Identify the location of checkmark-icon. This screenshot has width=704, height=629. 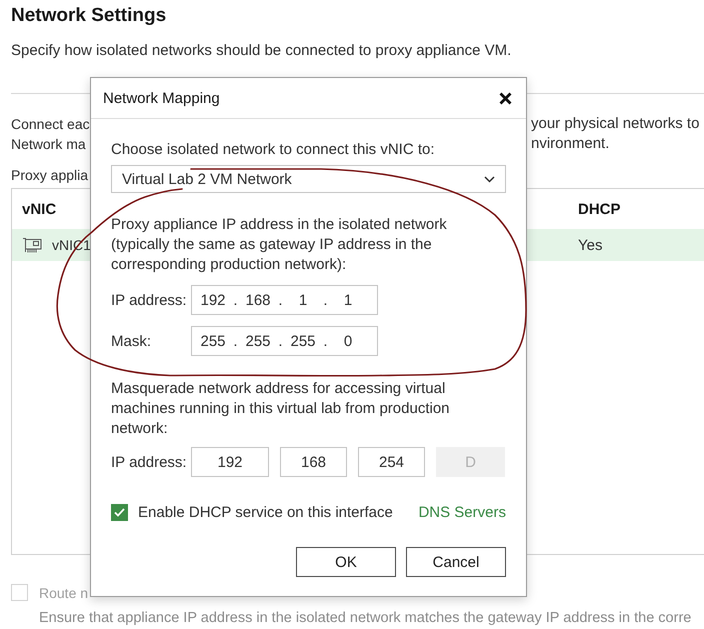
(119, 512).